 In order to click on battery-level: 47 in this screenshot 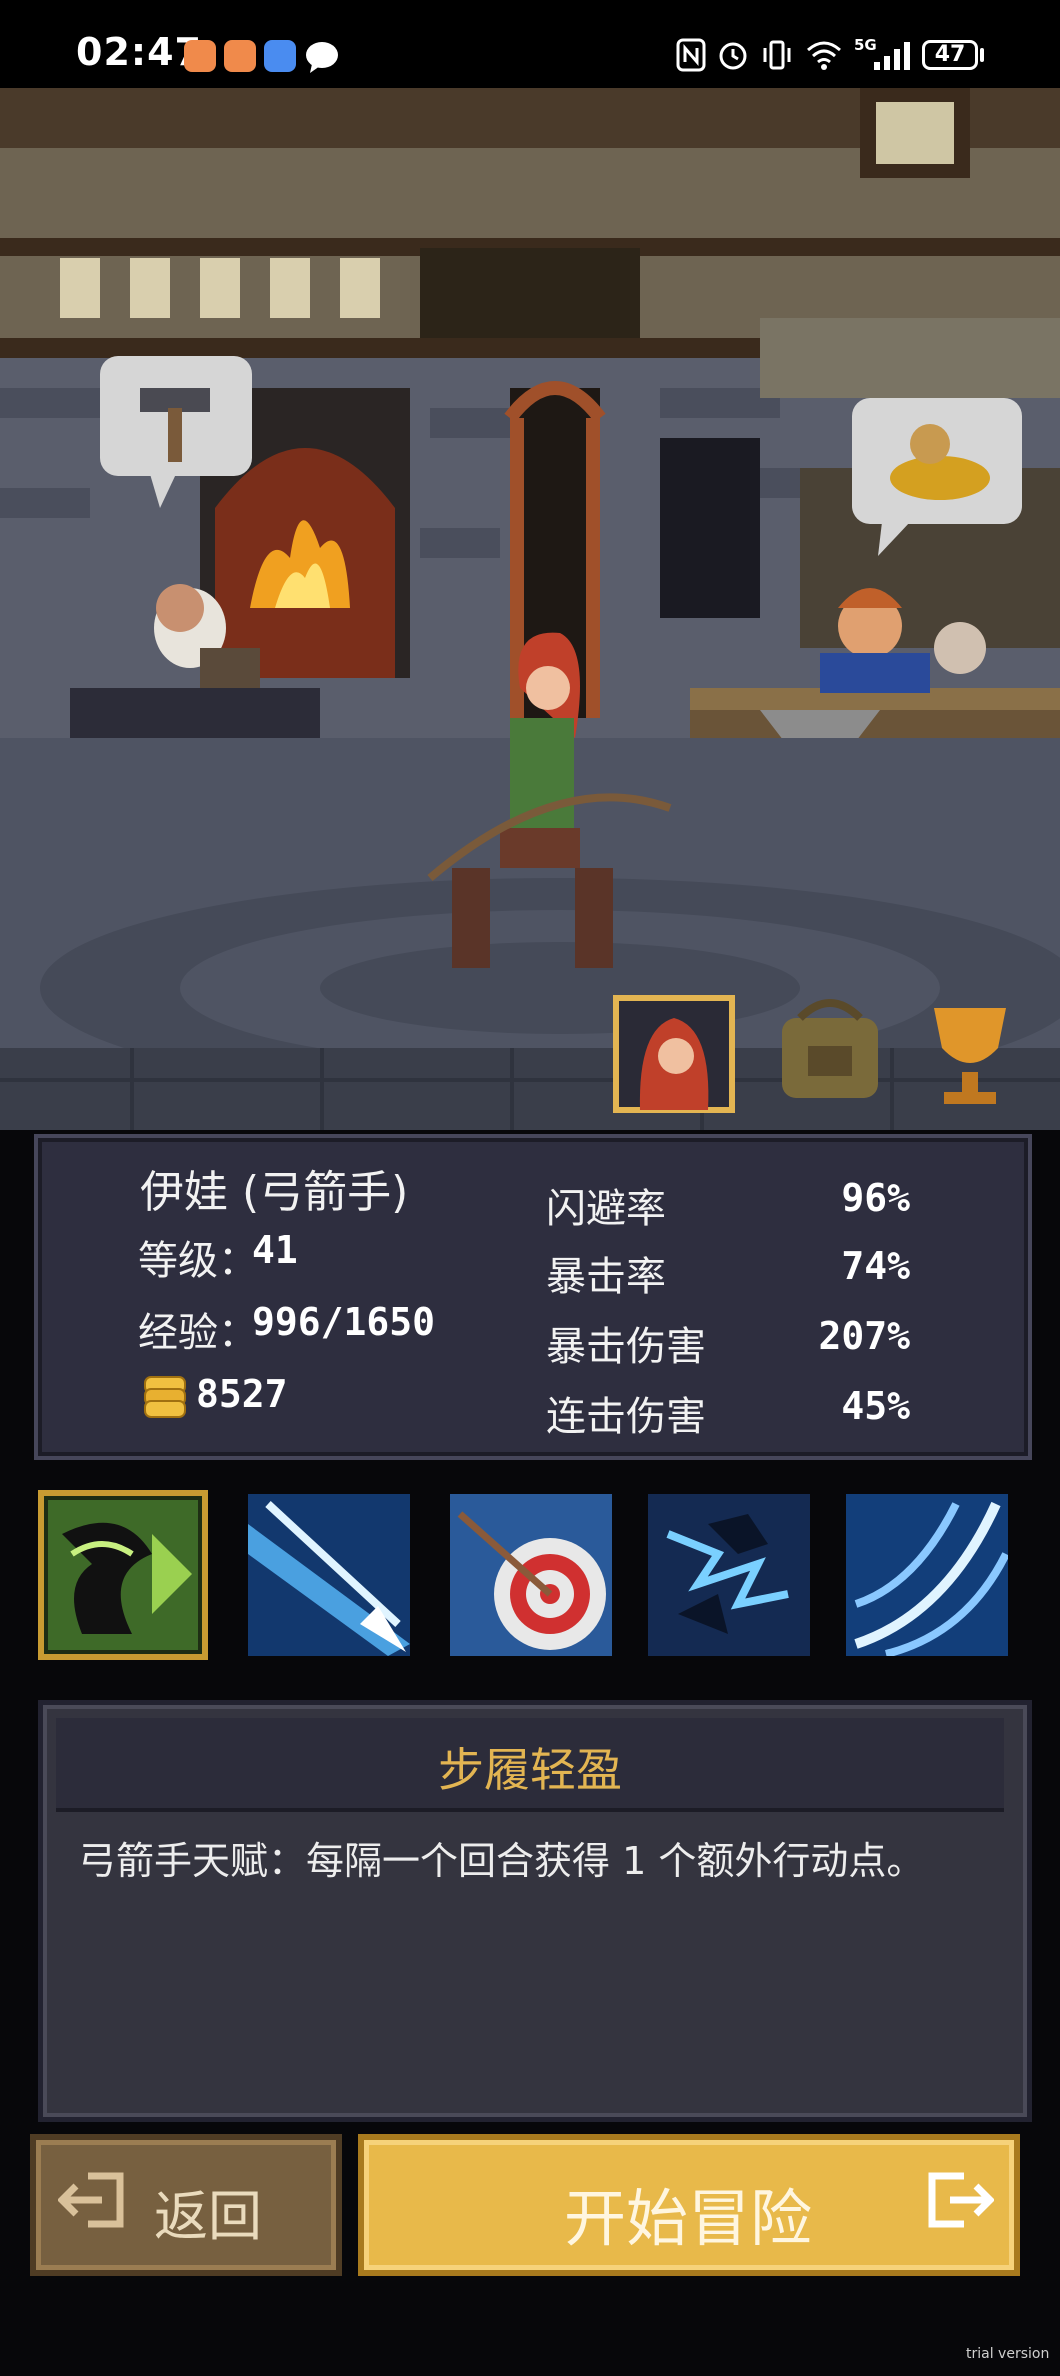, I will do `click(950, 54)`.